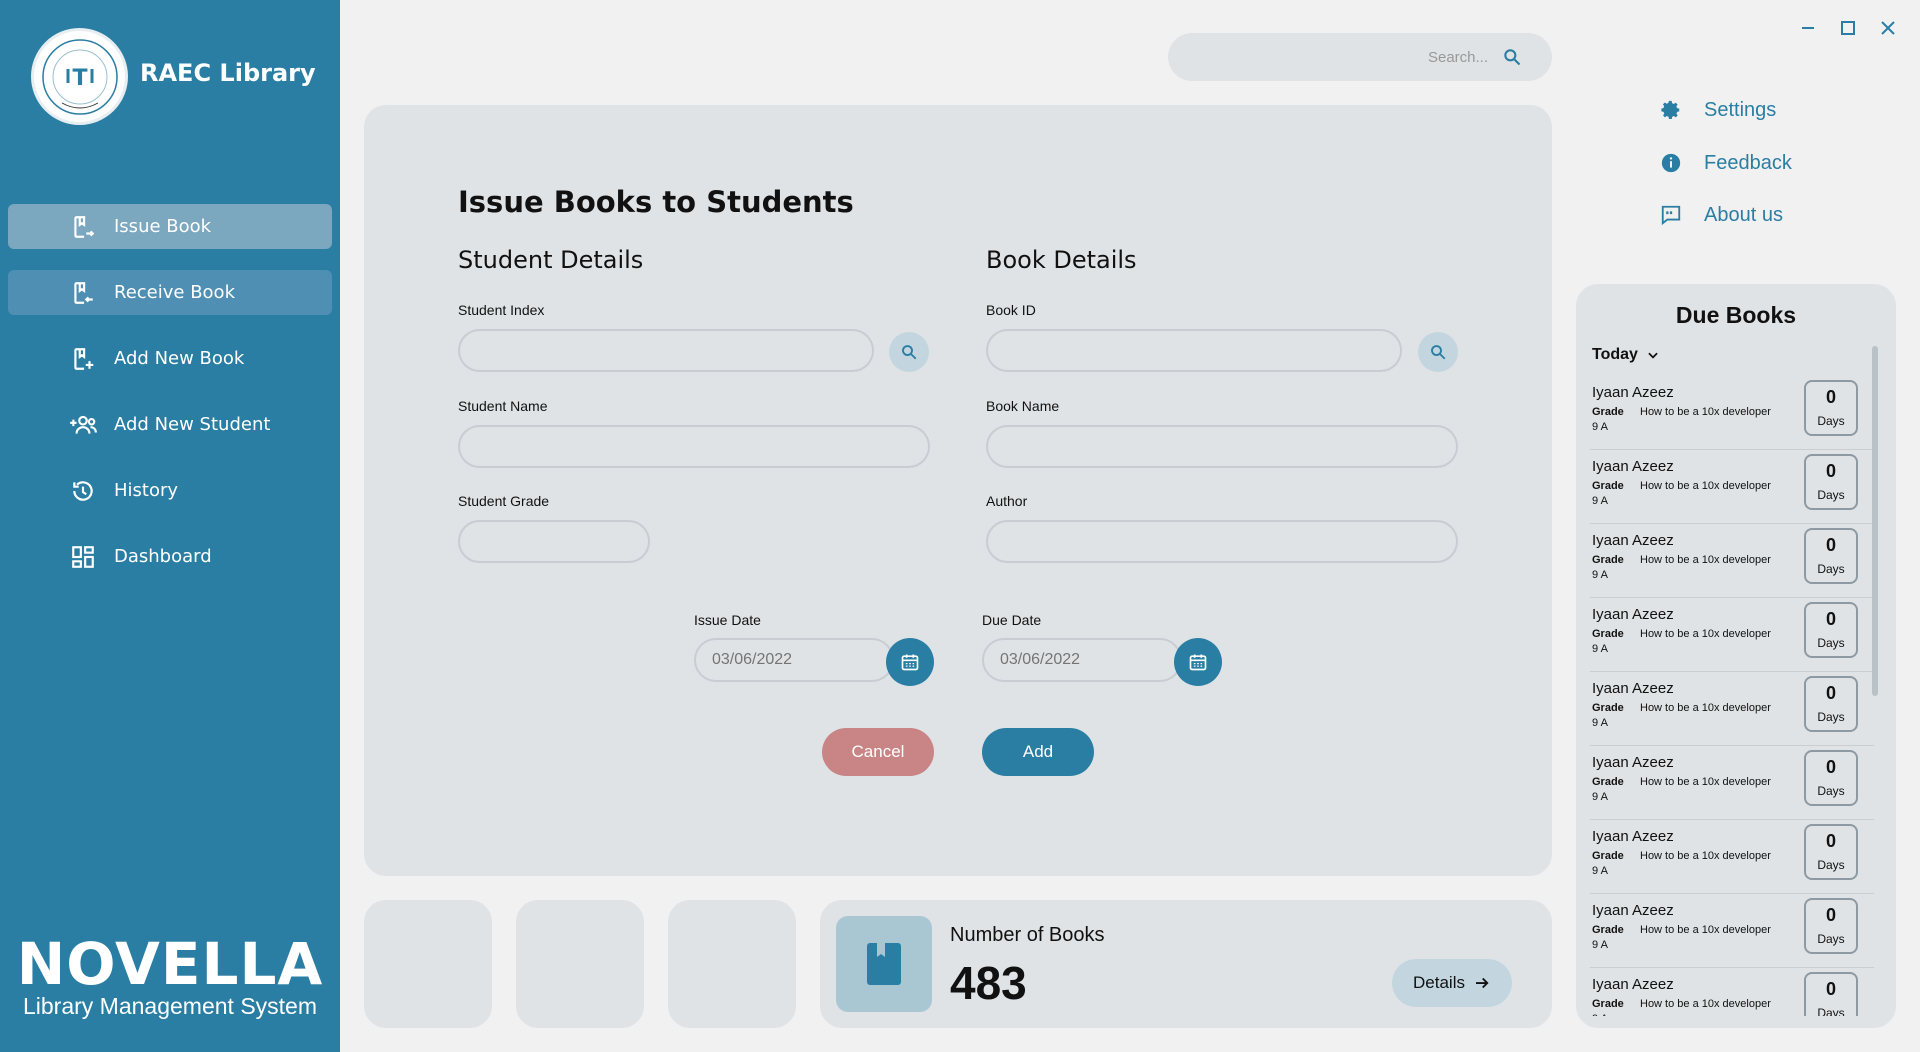  I want to click on brand-subtitle: Library Management System, so click(169, 1006).